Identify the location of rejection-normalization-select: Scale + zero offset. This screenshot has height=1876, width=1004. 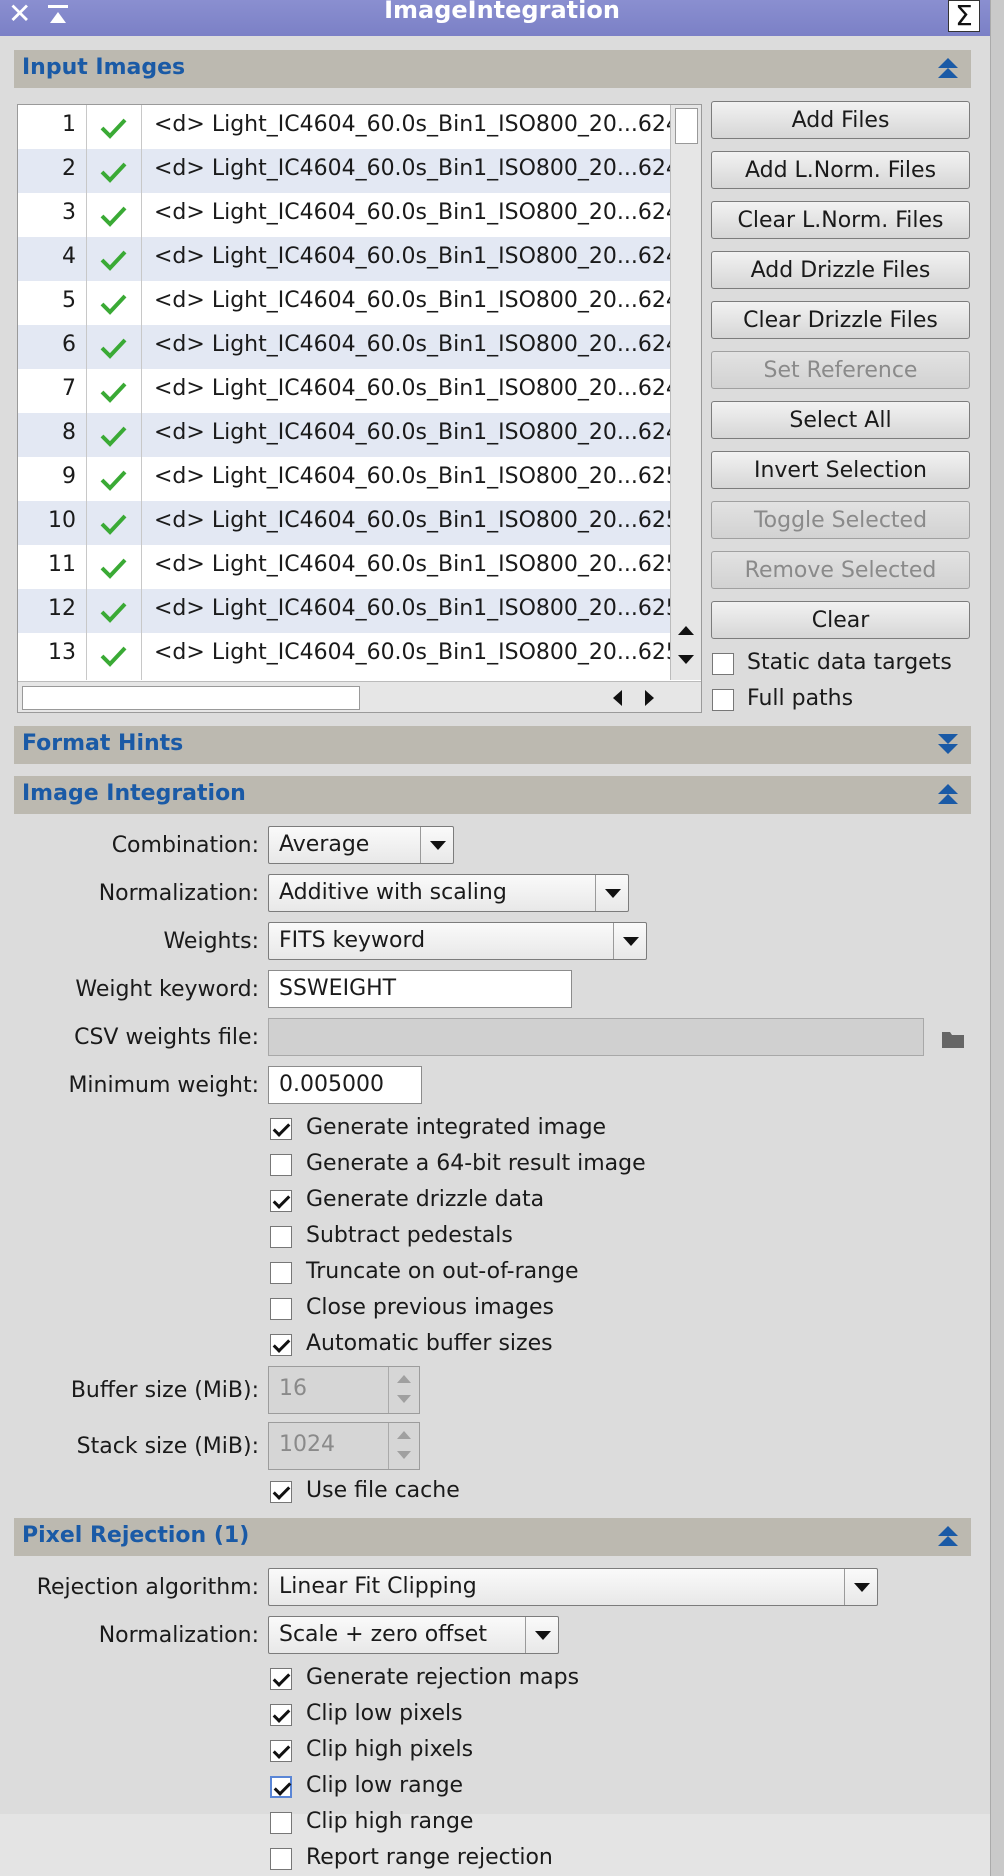
(413, 1635).